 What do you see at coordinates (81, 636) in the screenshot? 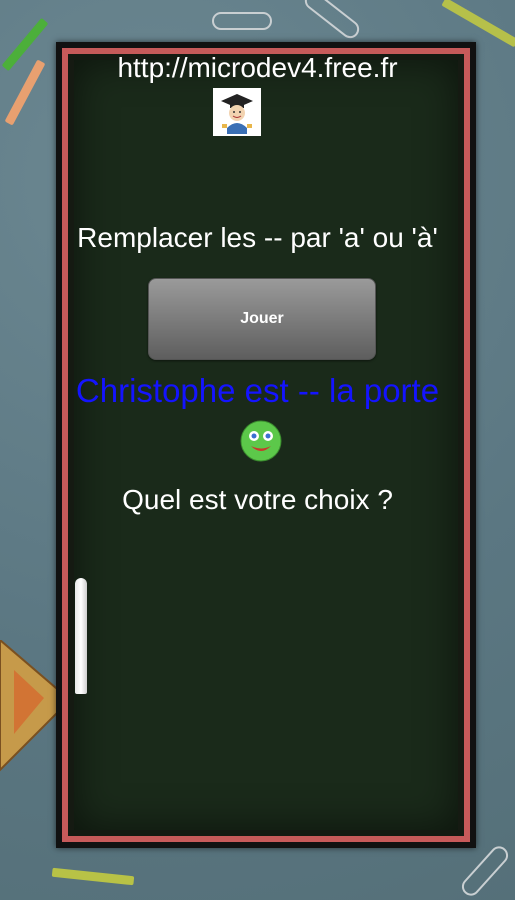
I see `chalk-stick` at bounding box center [81, 636].